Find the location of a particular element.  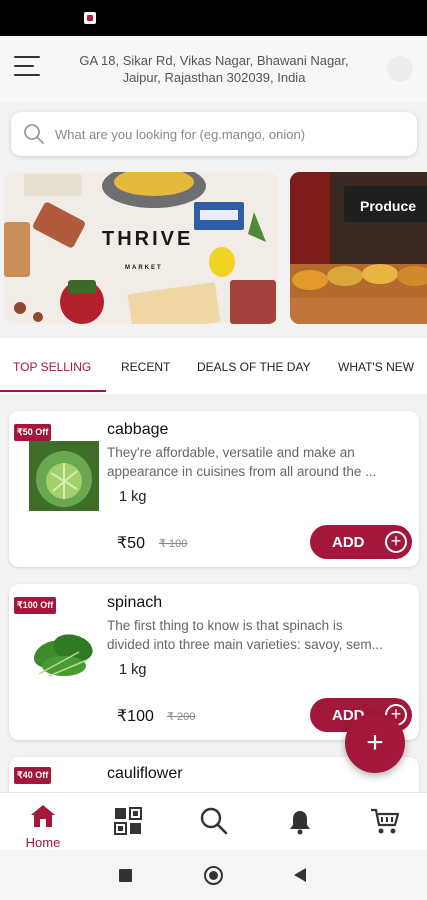

product-name: cabbage is located at coordinates (138, 429).